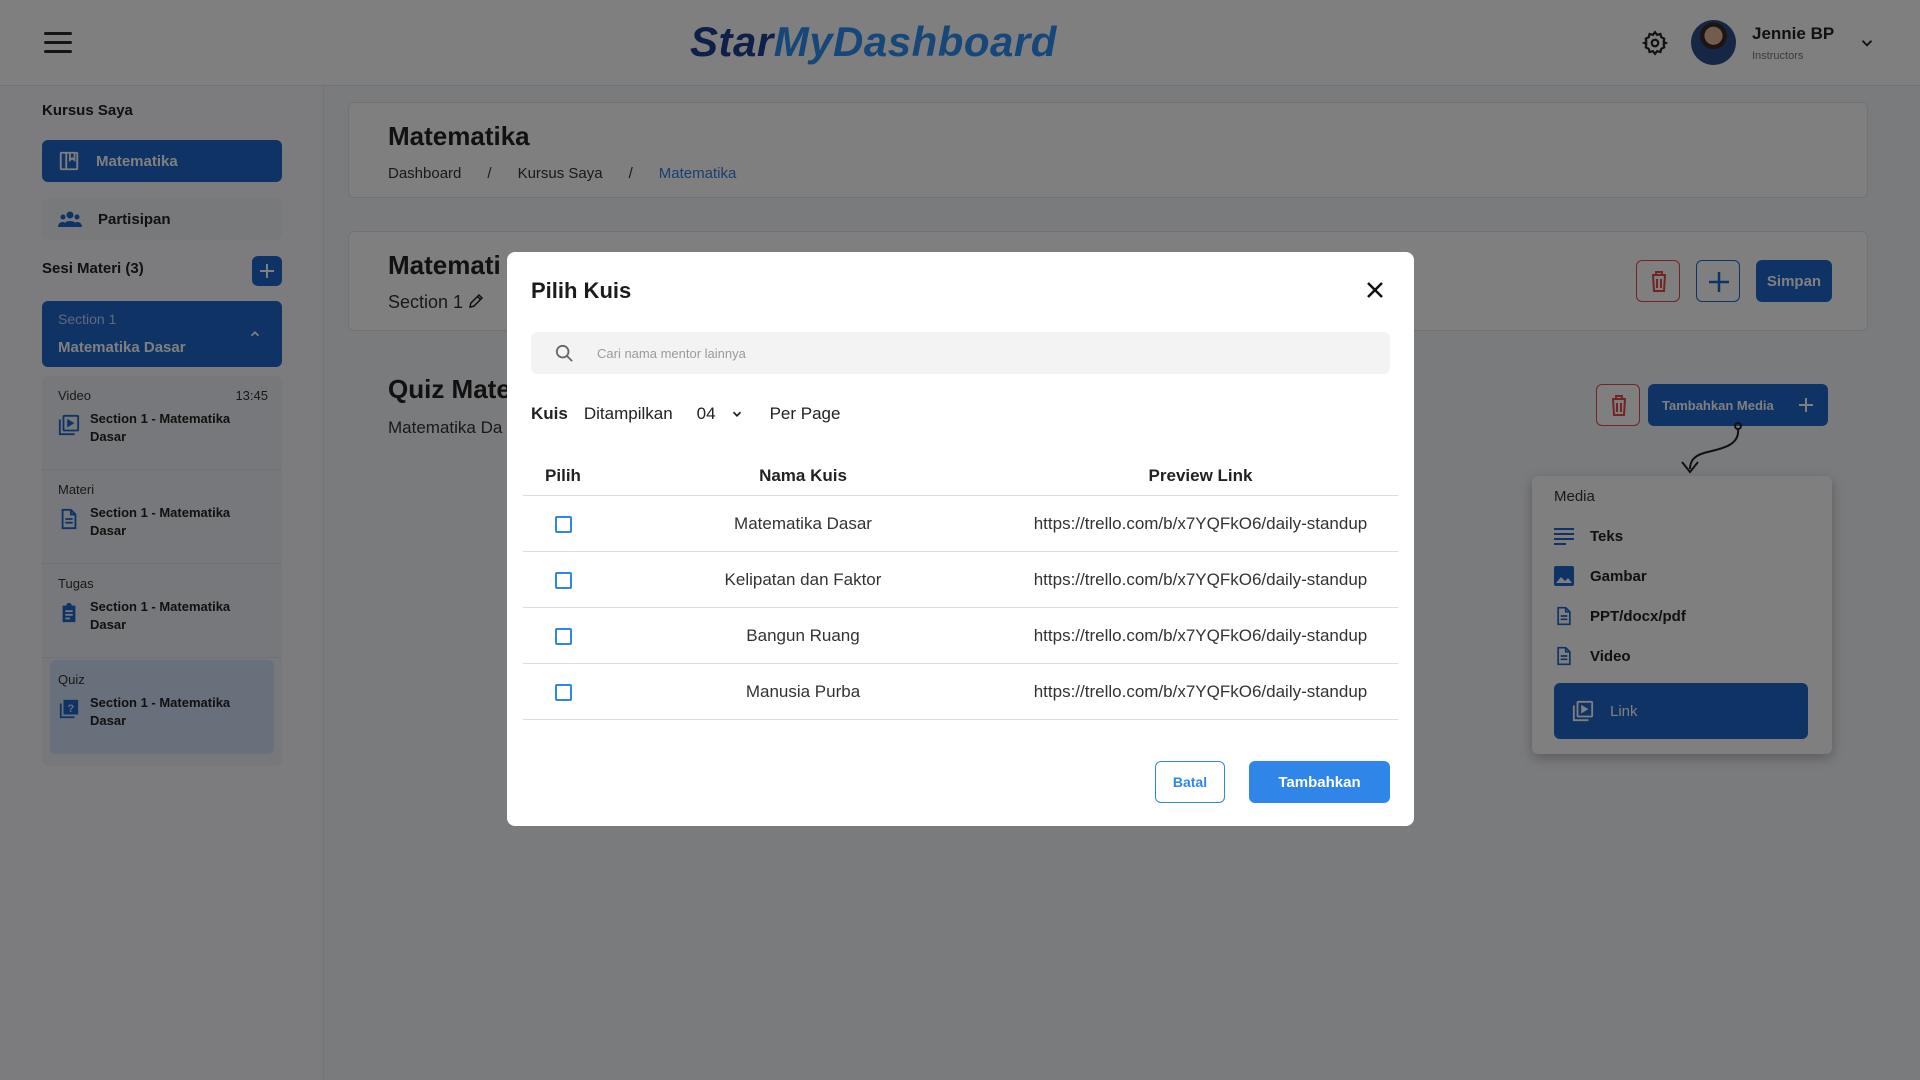 The height and width of the screenshot is (1080, 1920). I want to click on search-input, so click(987, 353).